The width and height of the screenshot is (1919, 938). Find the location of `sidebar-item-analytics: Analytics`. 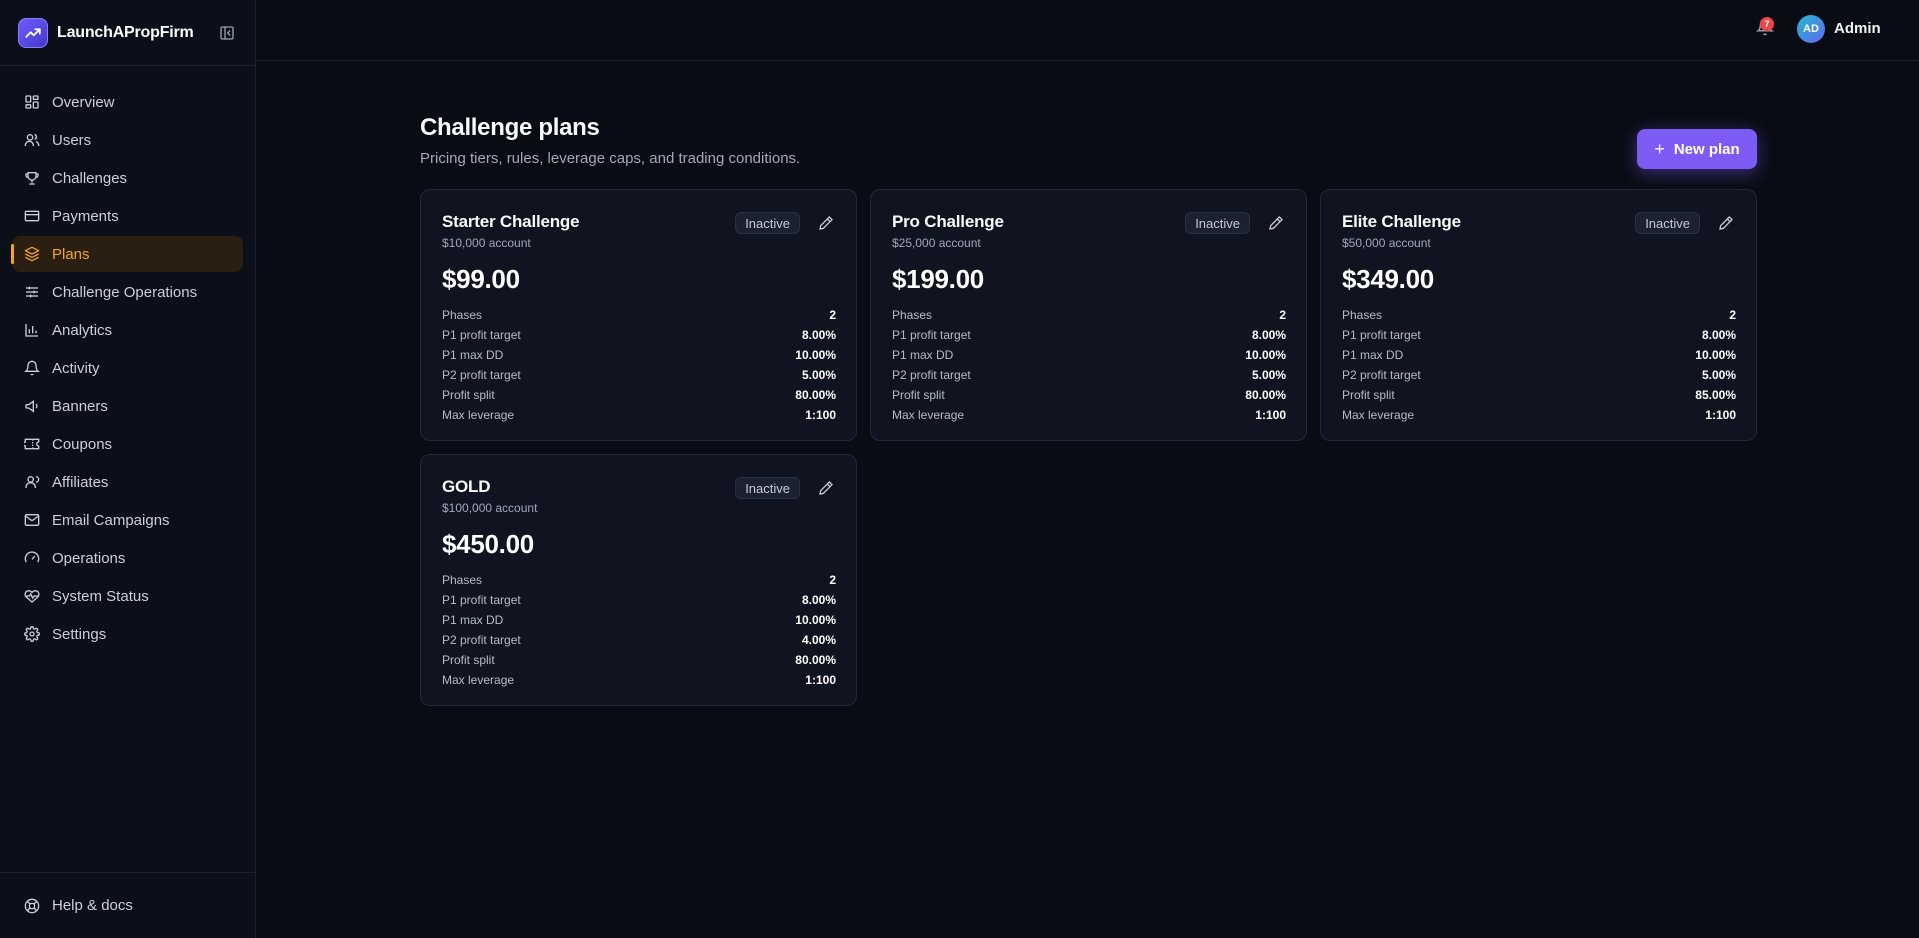

sidebar-item-analytics: Analytics is located at coordinates (127, 330).